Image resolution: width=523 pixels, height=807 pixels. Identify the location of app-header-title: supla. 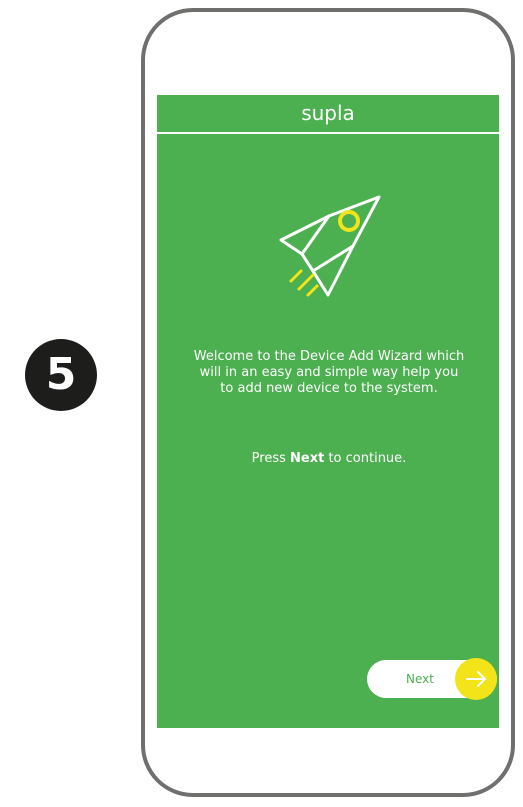
(328, 114).